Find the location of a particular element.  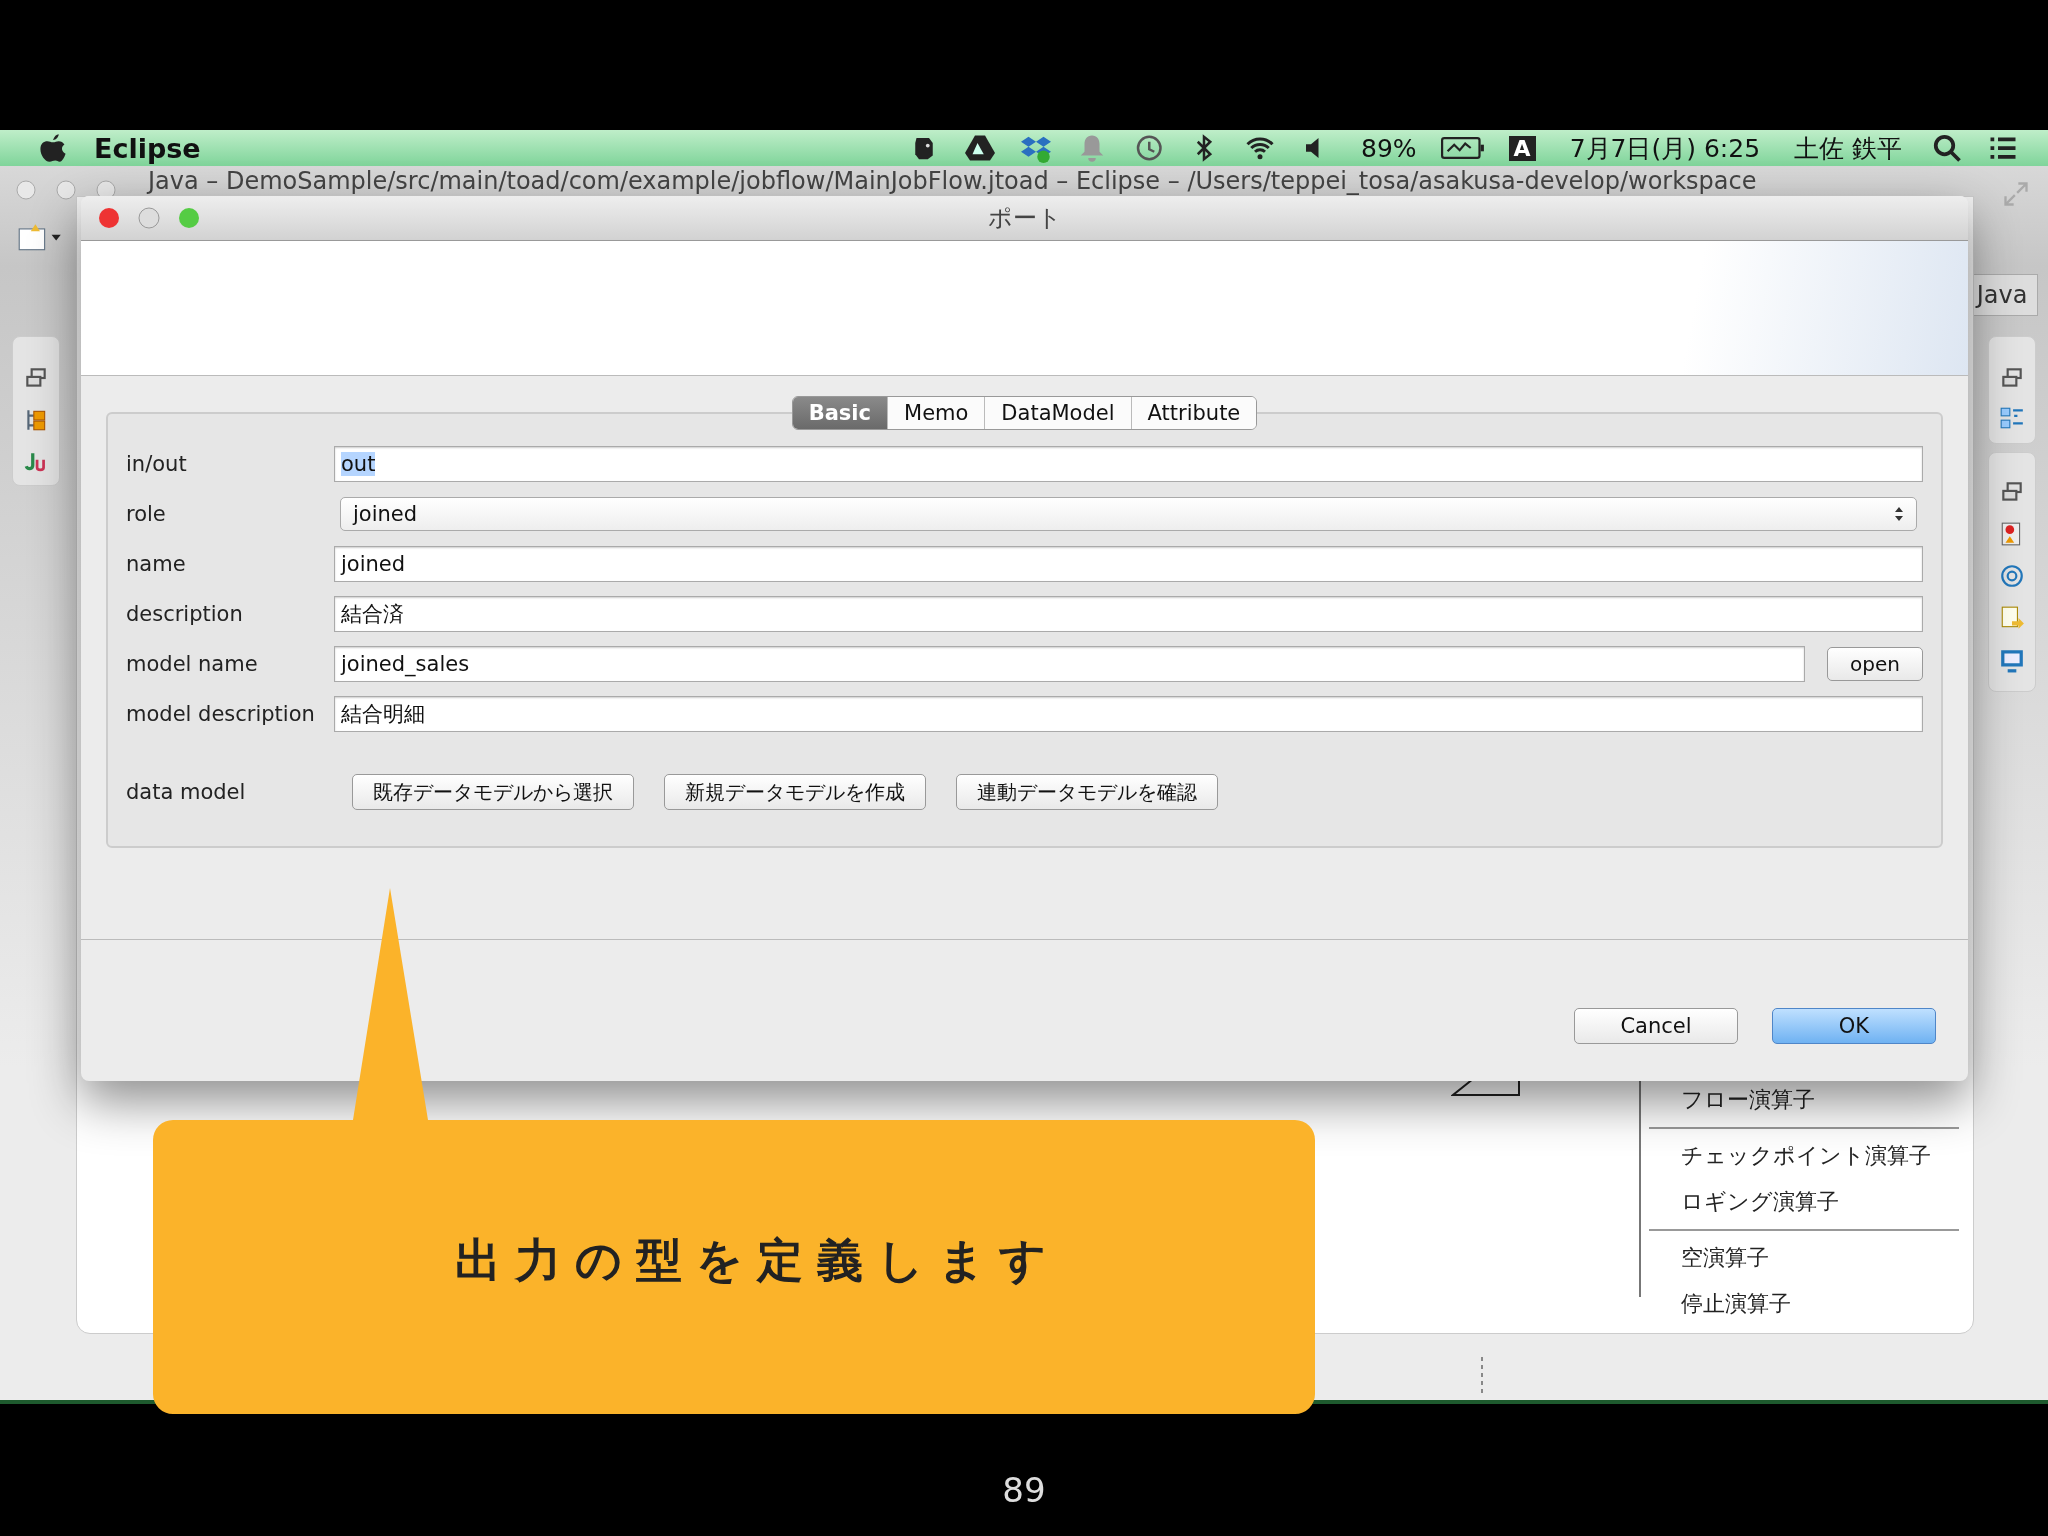

window-title: Java – DemoSample/src/main/toad/com/example/jobflow/MainJobFlow.jtoad – Eclipse – /Users/teppei_tosa/asakusa-develop/workspace is located at coordinates (952, 181).